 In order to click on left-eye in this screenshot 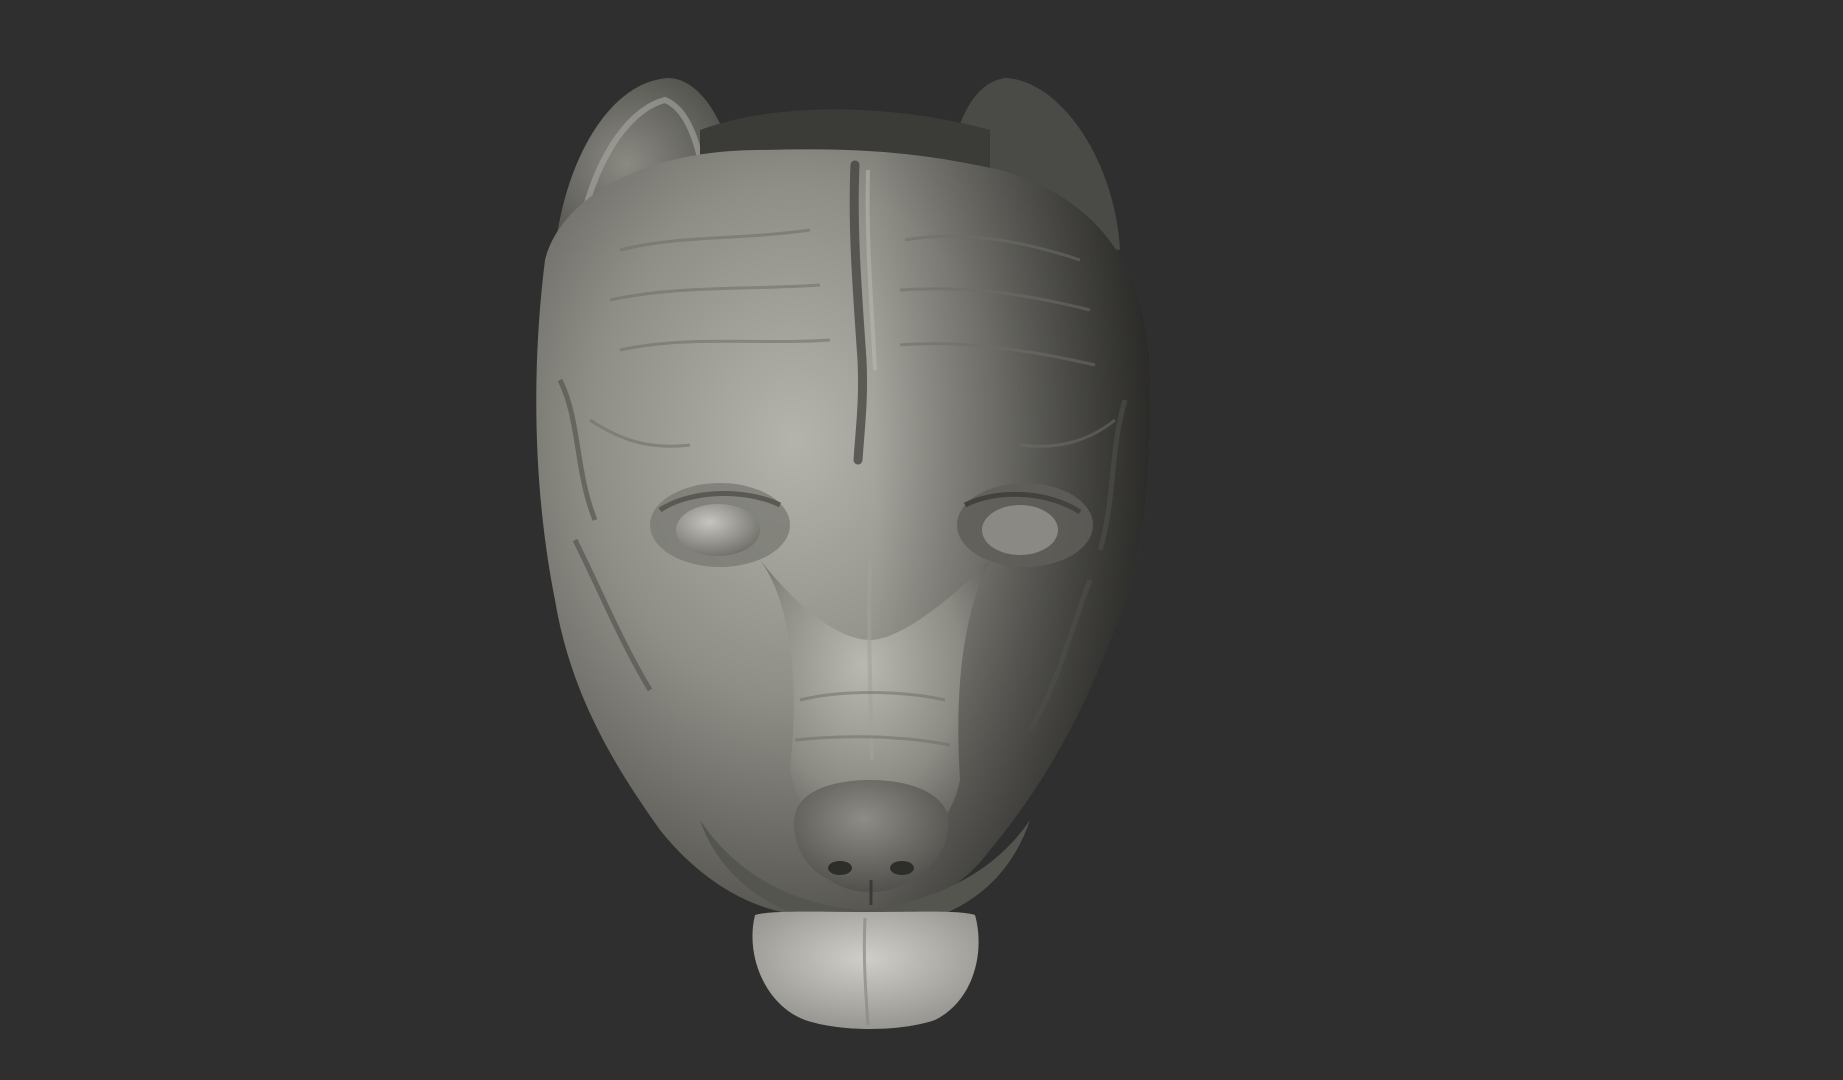, I will do `click(718, 530)`.